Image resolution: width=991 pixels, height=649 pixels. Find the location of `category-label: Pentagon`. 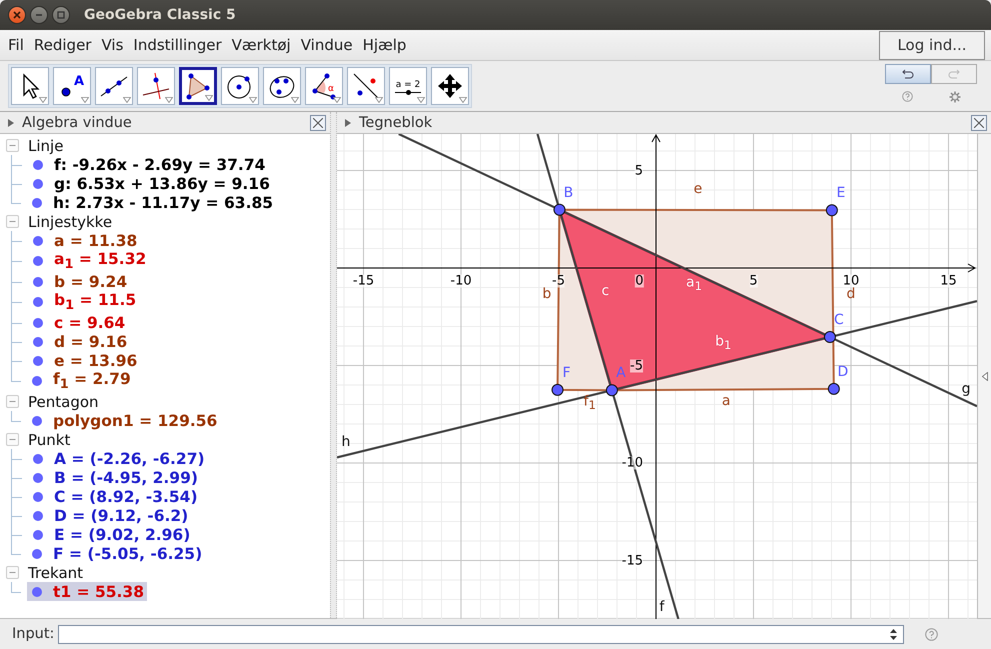

category-label: Pentagon is located at coordinates (63, 401).